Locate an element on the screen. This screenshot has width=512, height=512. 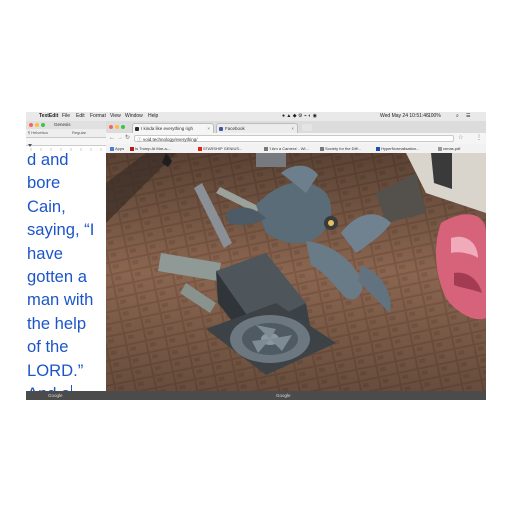
tab-everything: I kinda like everything righ × is located at coordinates (173, 128).